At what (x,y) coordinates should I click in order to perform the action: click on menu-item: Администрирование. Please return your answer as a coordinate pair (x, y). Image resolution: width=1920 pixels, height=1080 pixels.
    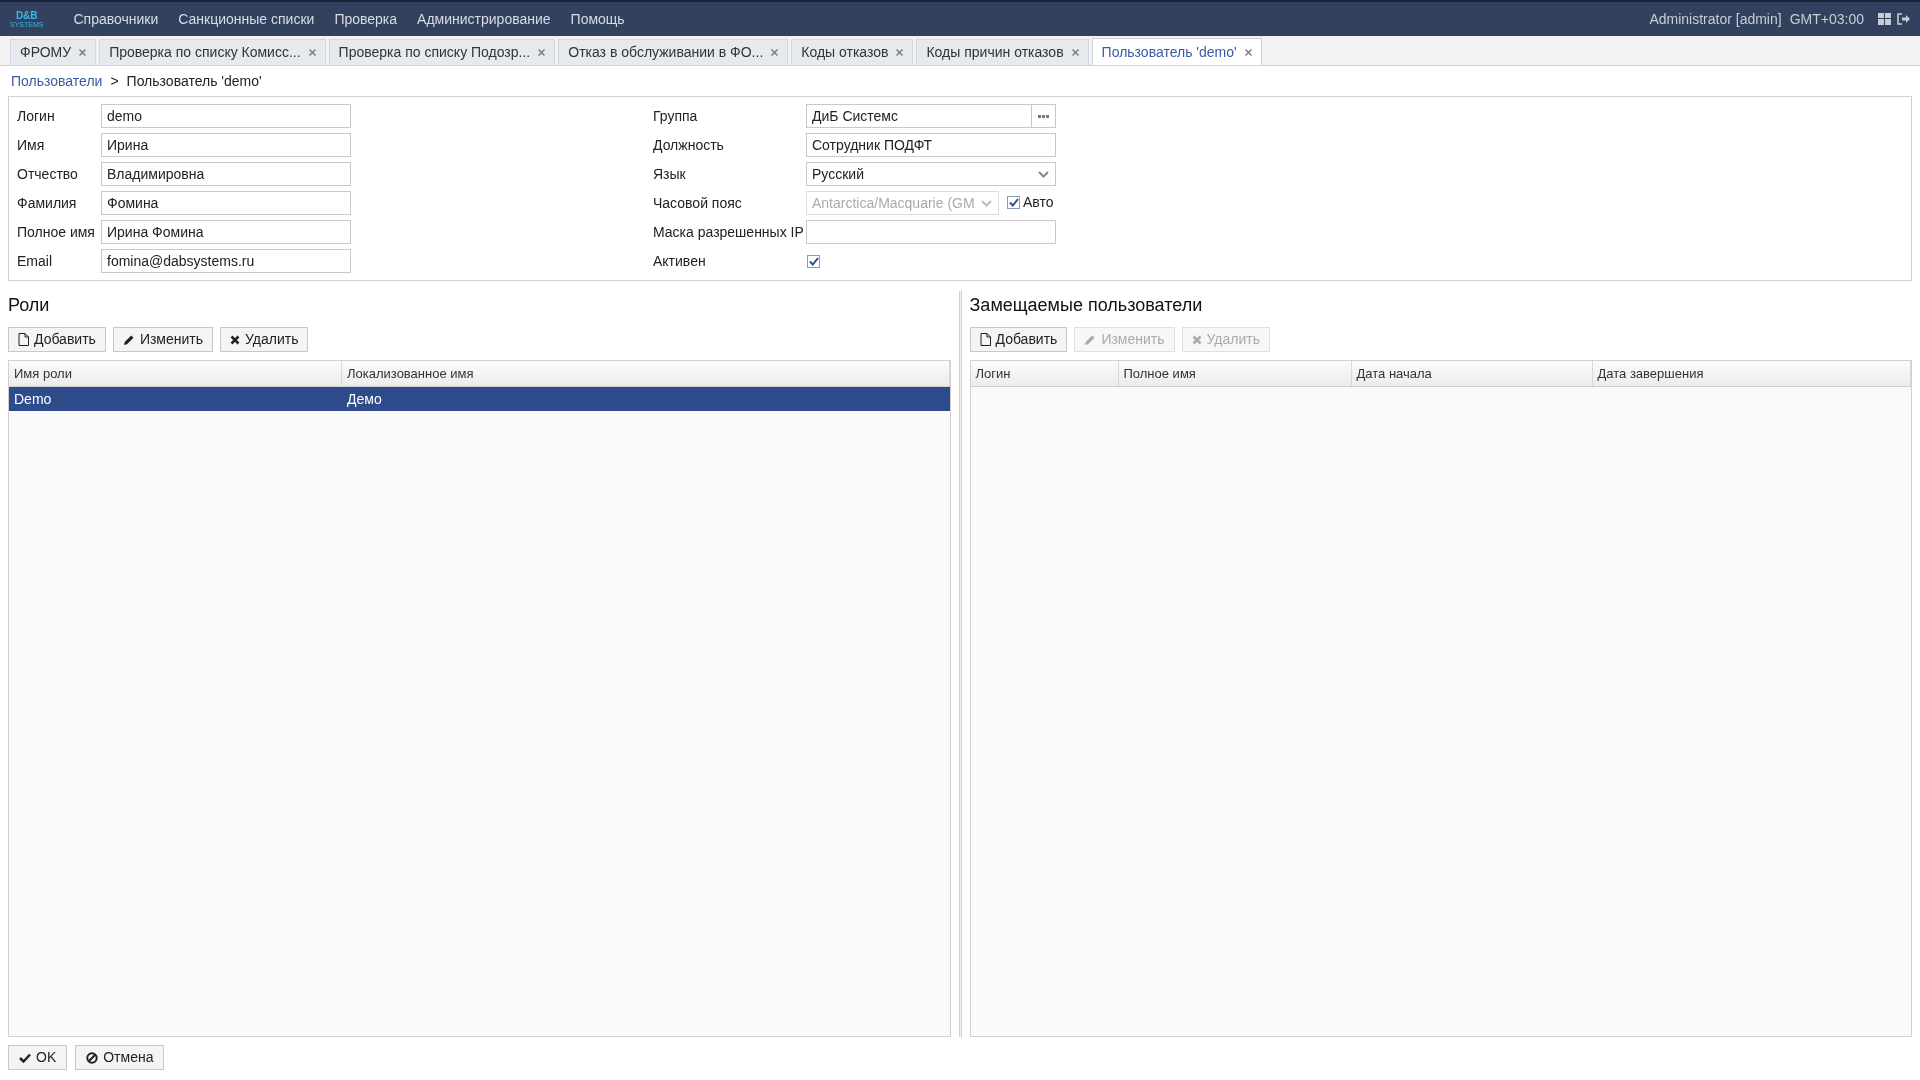
    Looking at the image, I should click on (484, 19).